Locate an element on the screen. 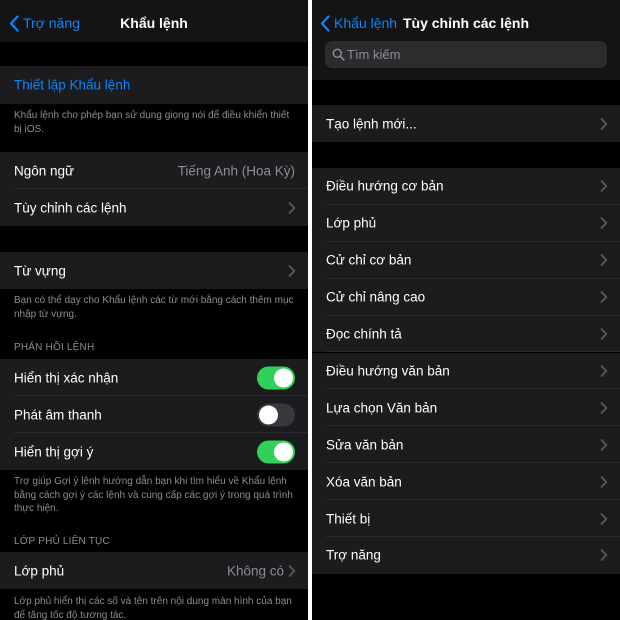  category-label: Lớp phủ is located at coordinates (351, 223).